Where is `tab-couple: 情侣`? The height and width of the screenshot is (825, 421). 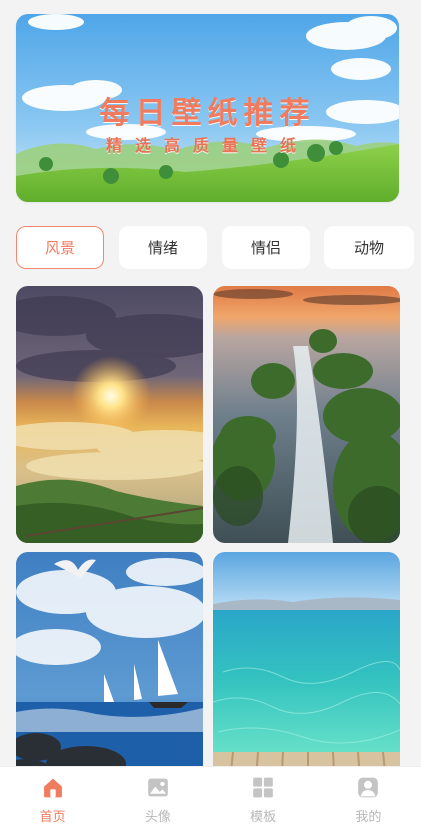 tab-couple: 情侣 is located at coordinates (266, 247).